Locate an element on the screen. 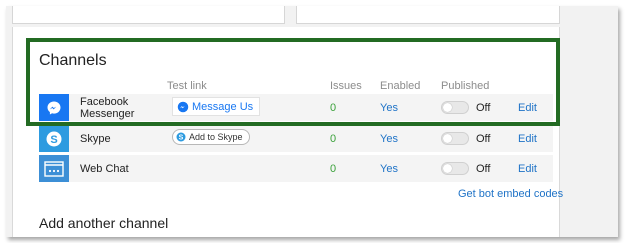 The width and height of the screenshot is (628, 243). channel-name: Skype is located at coordinates (95, 139).